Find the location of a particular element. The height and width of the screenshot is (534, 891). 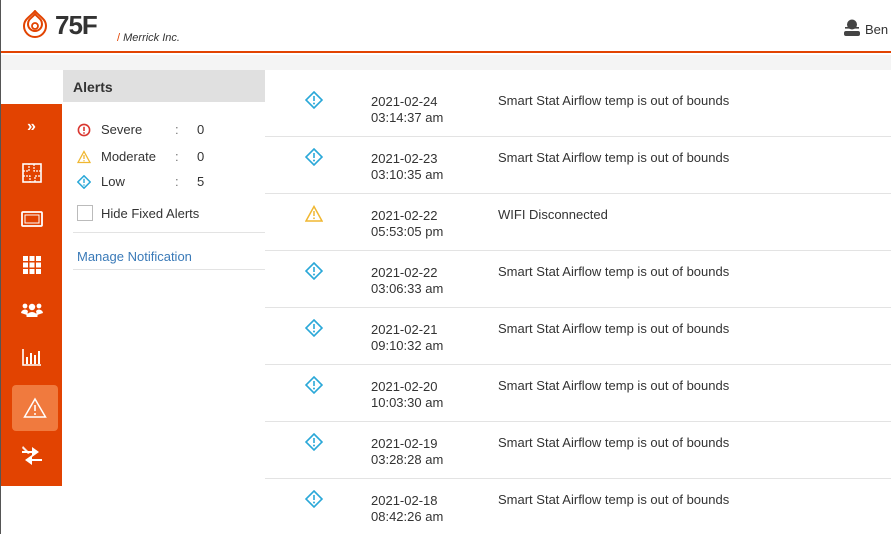

top-header: 75F / Merrick Inc. Ben is located at coordinates (446, 26).